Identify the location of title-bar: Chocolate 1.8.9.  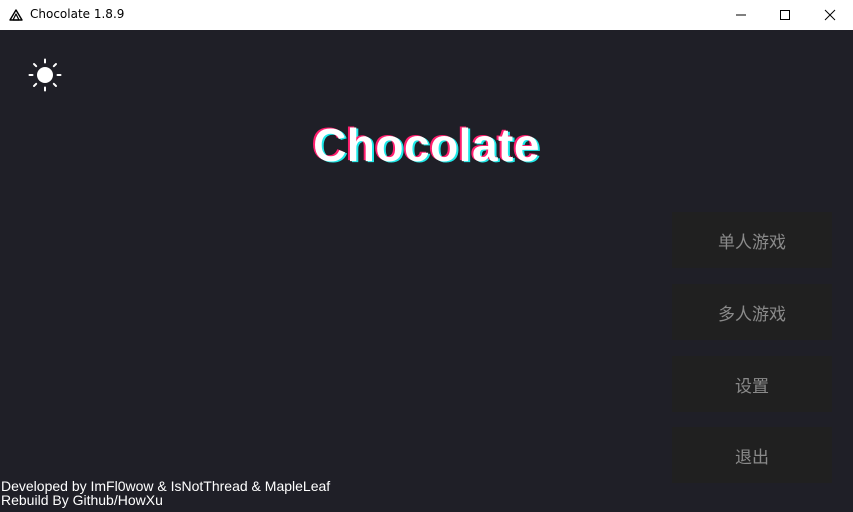
(426, 15).